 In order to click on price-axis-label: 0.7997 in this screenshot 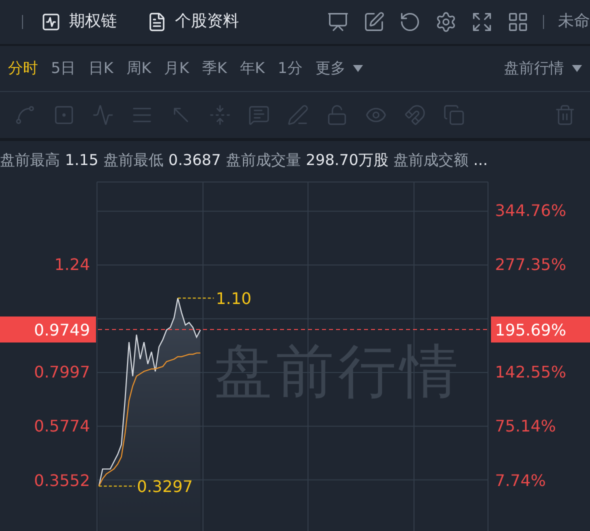, I will do `click(62, 372)`.